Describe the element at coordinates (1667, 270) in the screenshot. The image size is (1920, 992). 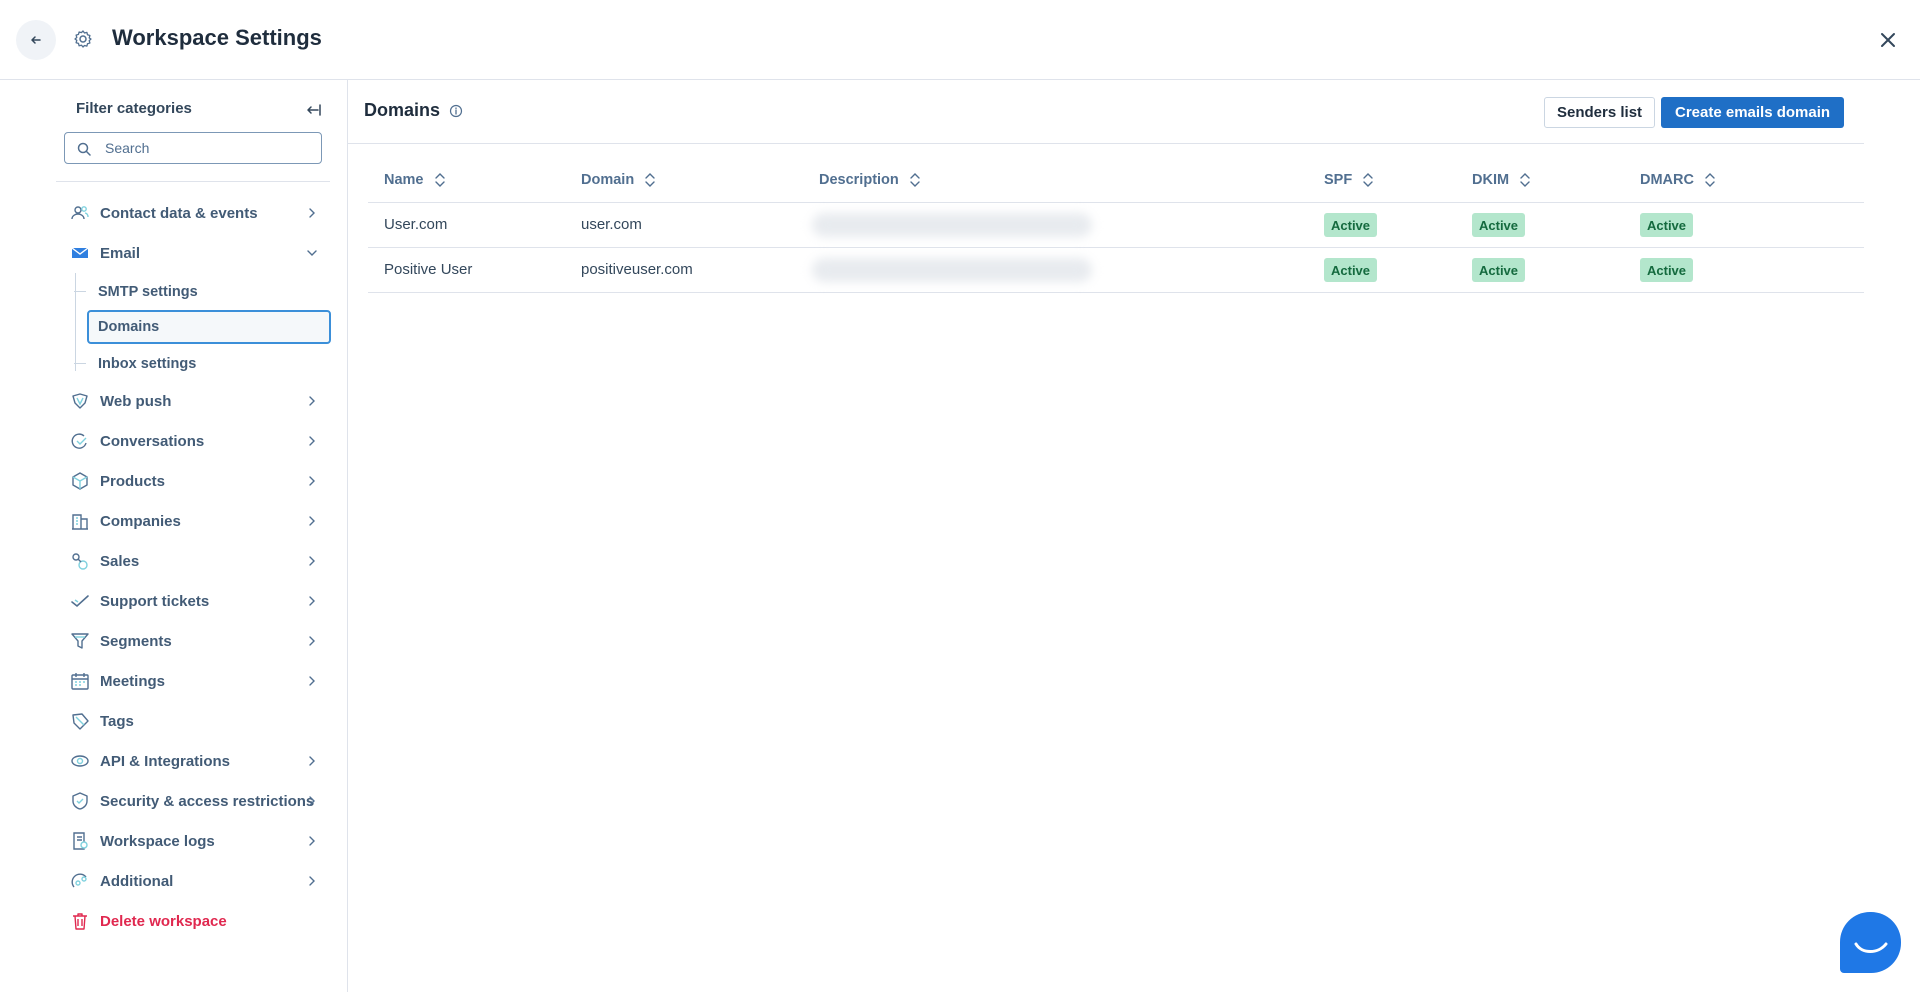
I see `status-badge-dmarc: Active` at that location.